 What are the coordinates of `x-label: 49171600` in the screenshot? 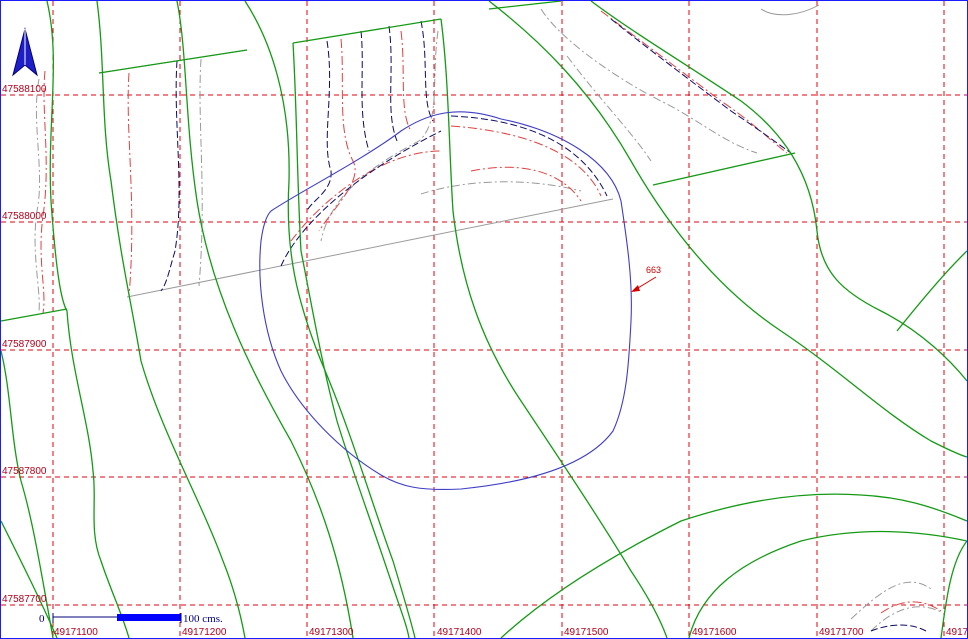 It's located at (714, 632).